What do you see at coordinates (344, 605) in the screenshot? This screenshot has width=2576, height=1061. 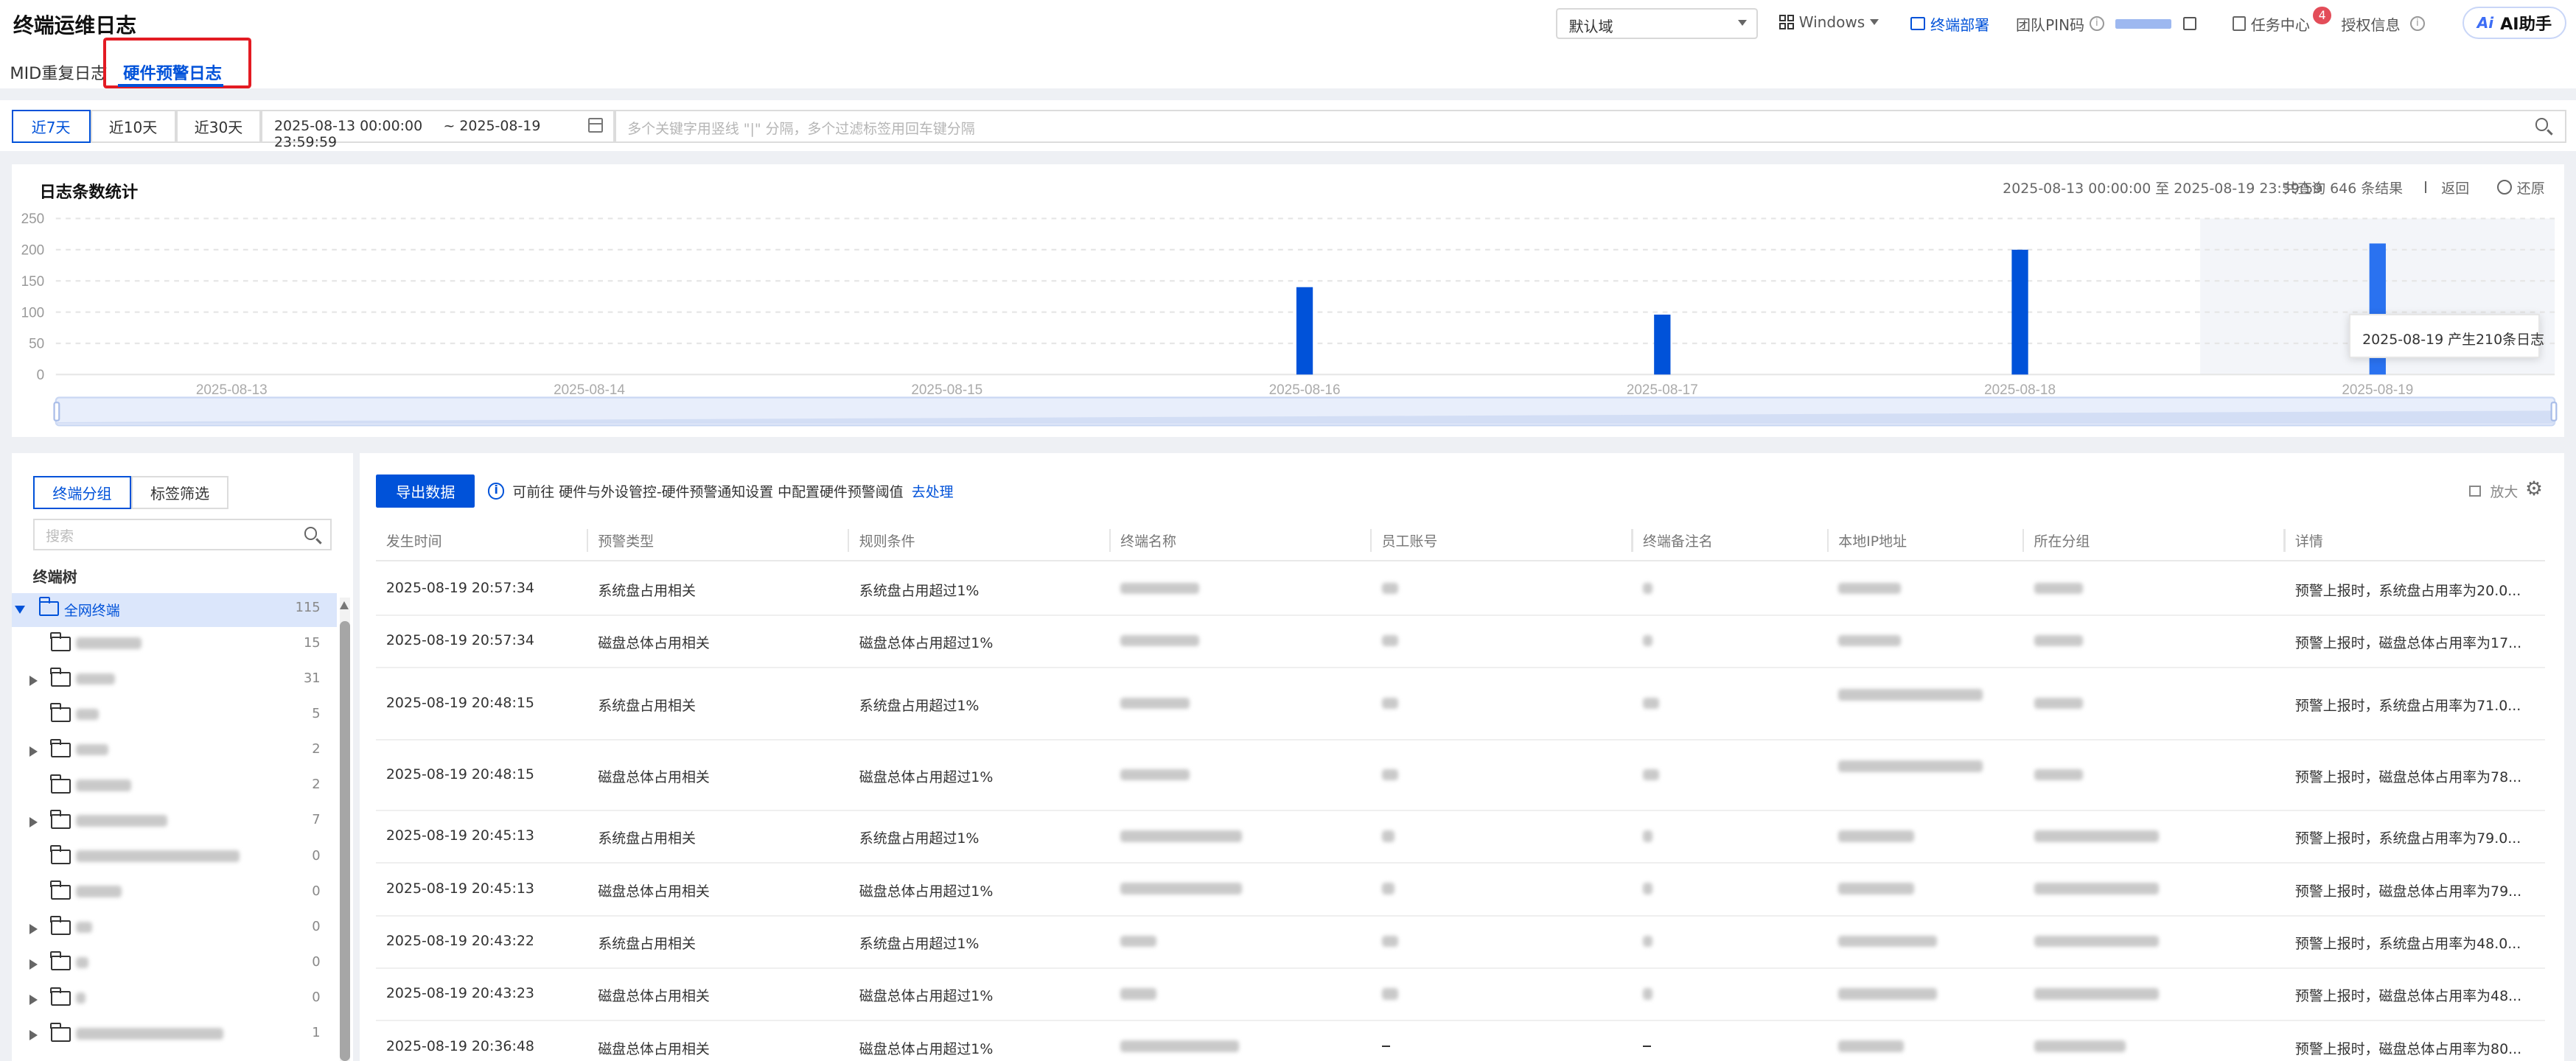 I see `scroll-up-icon` at bounding box center [344, 605].